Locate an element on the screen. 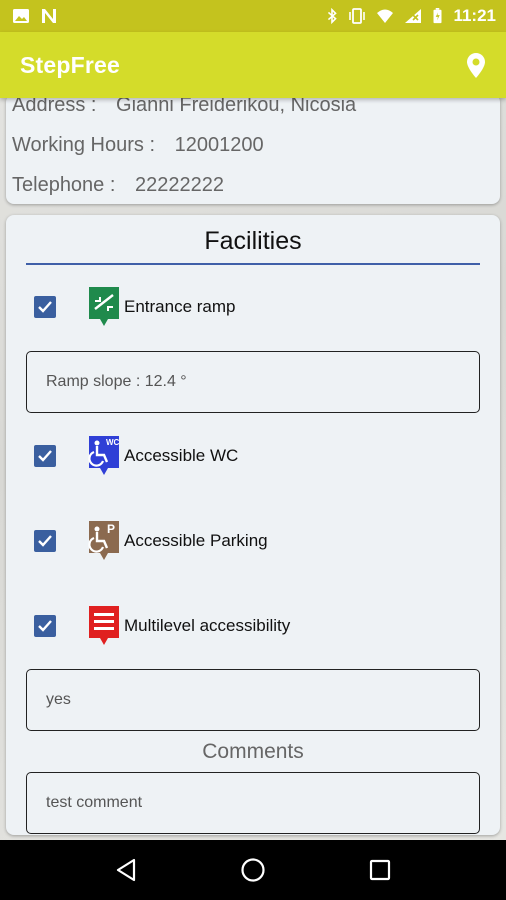 Image resolution: width=506 pixels, height=900 pixels. navigation-bar is located at coordinates (253, 870).